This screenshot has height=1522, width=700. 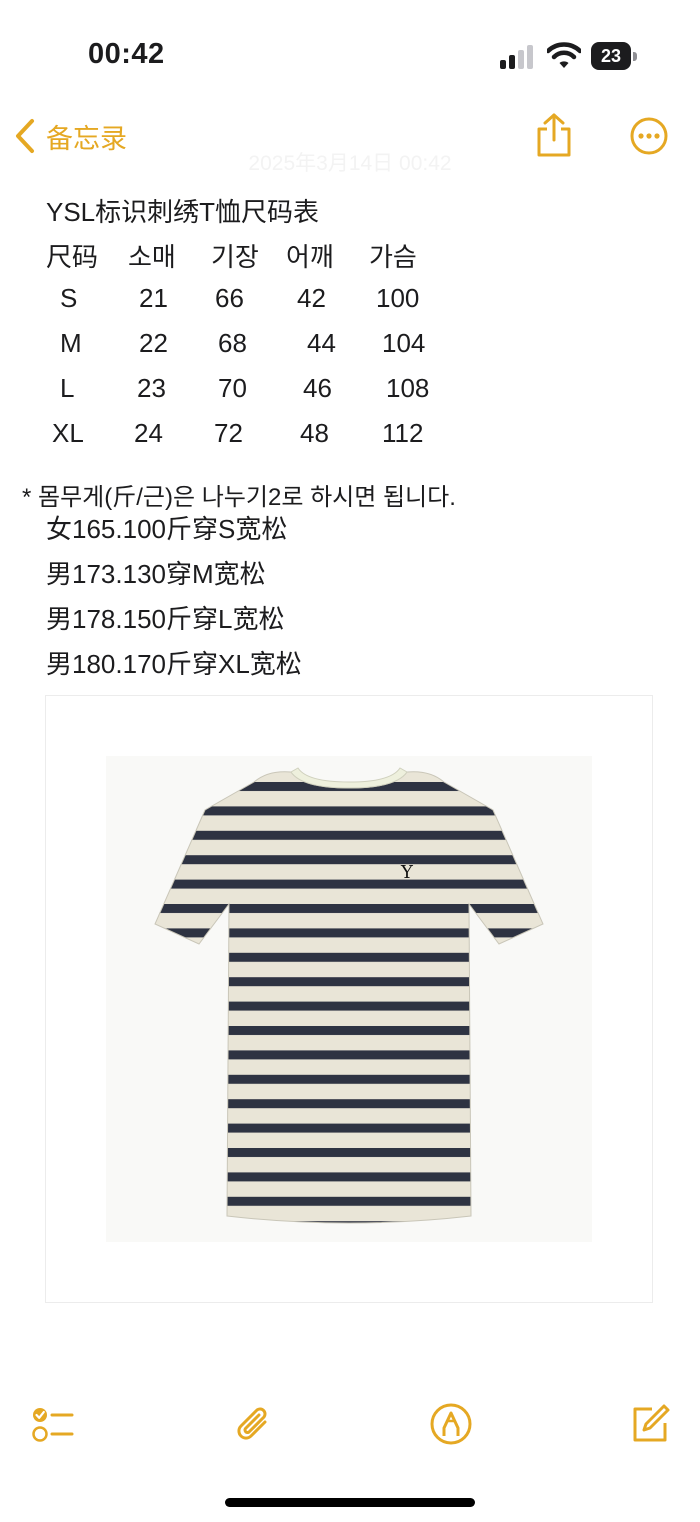 I want to click on share-icon, so click(x=554, y=135).